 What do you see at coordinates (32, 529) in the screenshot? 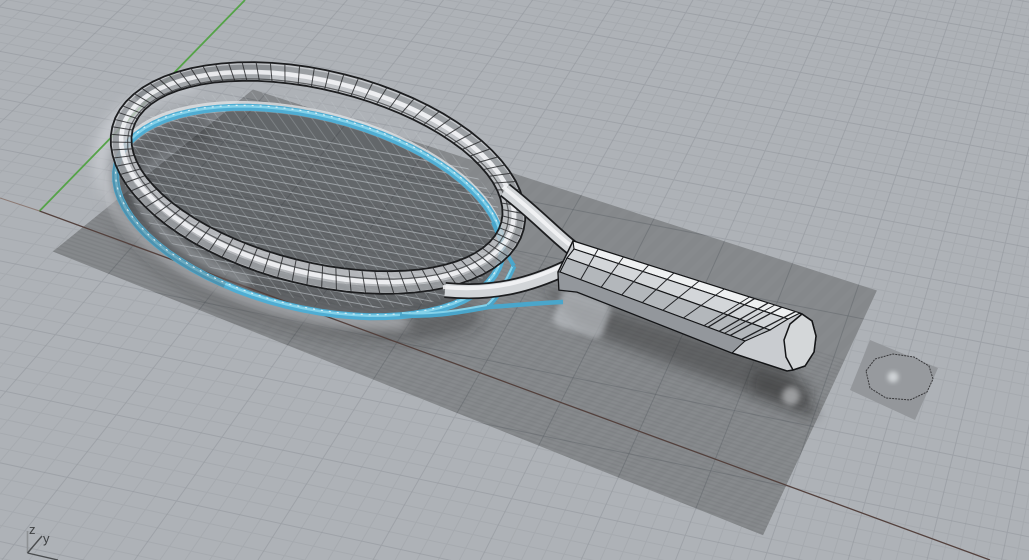
I see `svg-text: z` at bounding box center [32, 529].